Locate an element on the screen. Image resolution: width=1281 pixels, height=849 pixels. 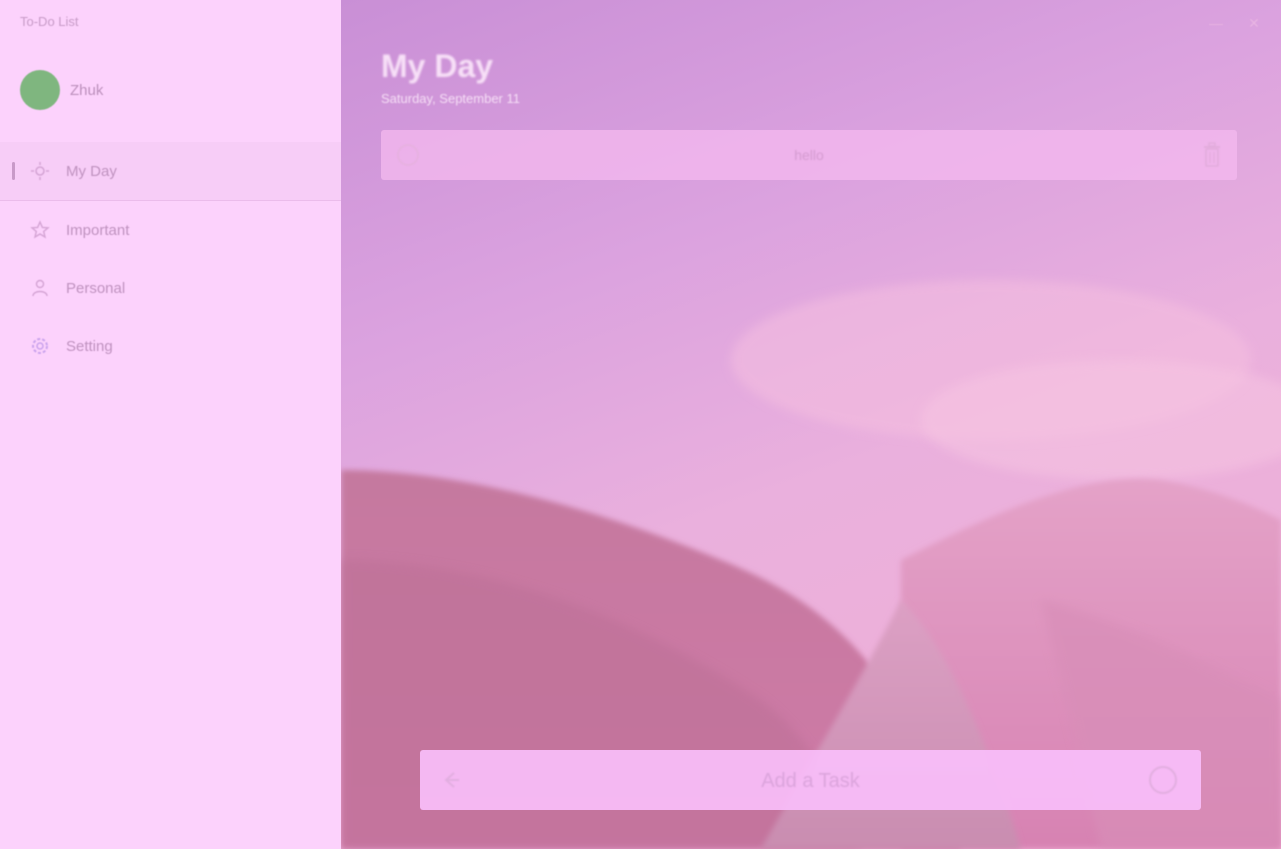
arrow-left-icon is located at coordinates (451, 780).